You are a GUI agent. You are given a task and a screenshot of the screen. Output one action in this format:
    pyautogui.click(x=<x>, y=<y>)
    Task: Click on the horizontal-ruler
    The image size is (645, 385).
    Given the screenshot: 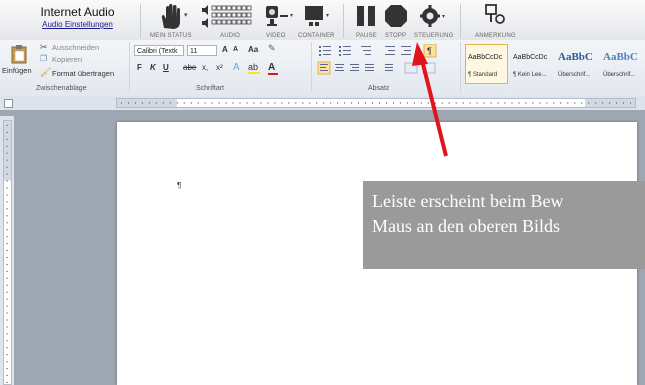 What is the action you would take?
    pyautogui.click(x=376, y=103)
    